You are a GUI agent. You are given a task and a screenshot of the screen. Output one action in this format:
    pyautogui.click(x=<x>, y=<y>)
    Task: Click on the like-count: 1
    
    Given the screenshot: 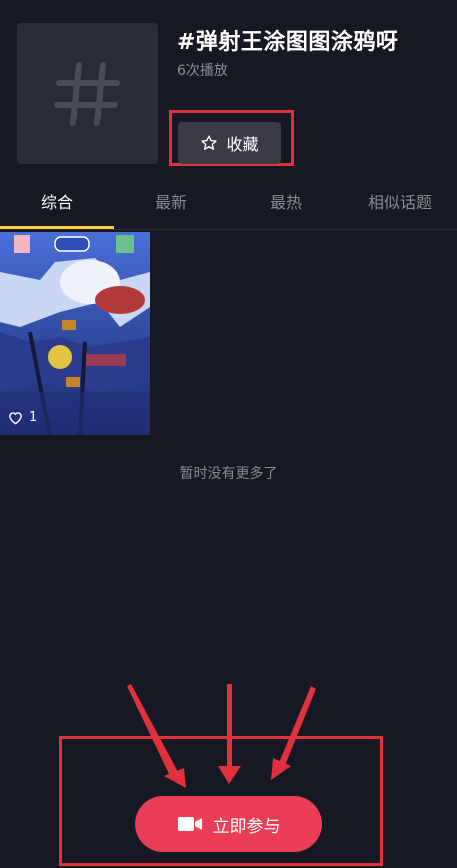 What is the action you would take?
    pyautogui.click(x=22, y=417)
    